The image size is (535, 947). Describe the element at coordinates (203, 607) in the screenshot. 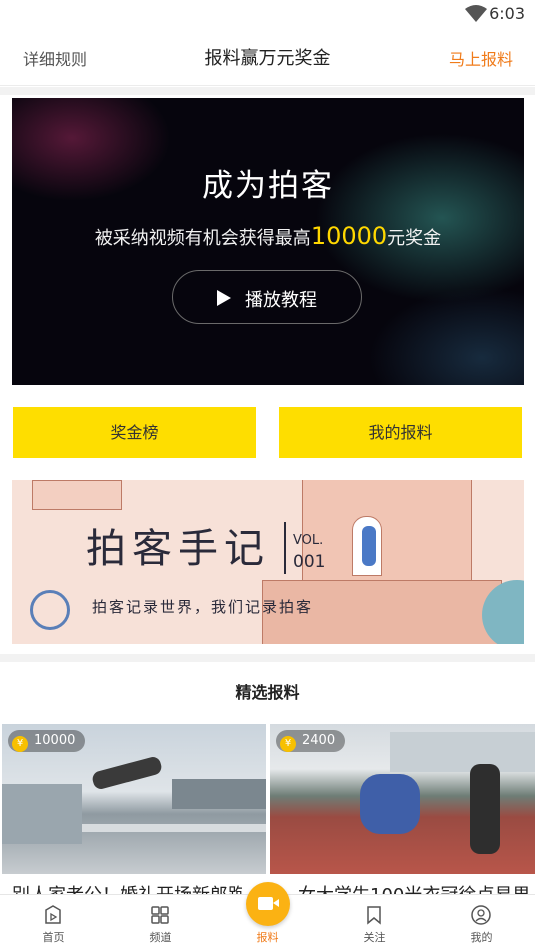

I see `illustration-slogan: 拍客记录世界，我们记录拍客` at that location.